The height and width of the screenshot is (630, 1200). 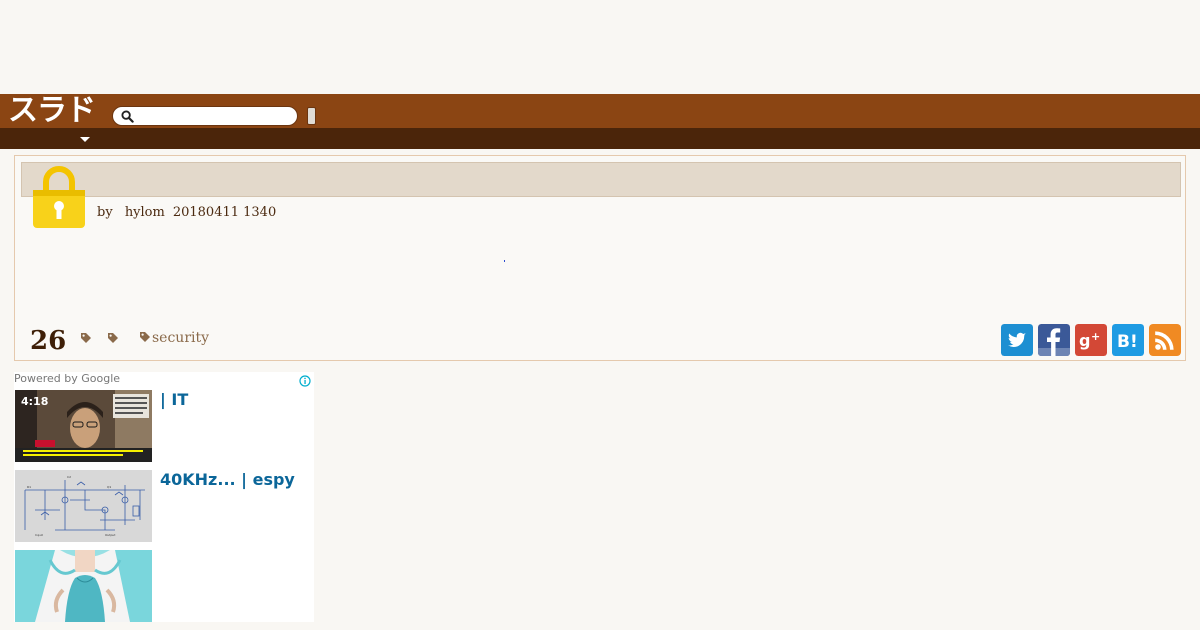 I want to click on video-duration: 4:18, so click(x=34, y=401).